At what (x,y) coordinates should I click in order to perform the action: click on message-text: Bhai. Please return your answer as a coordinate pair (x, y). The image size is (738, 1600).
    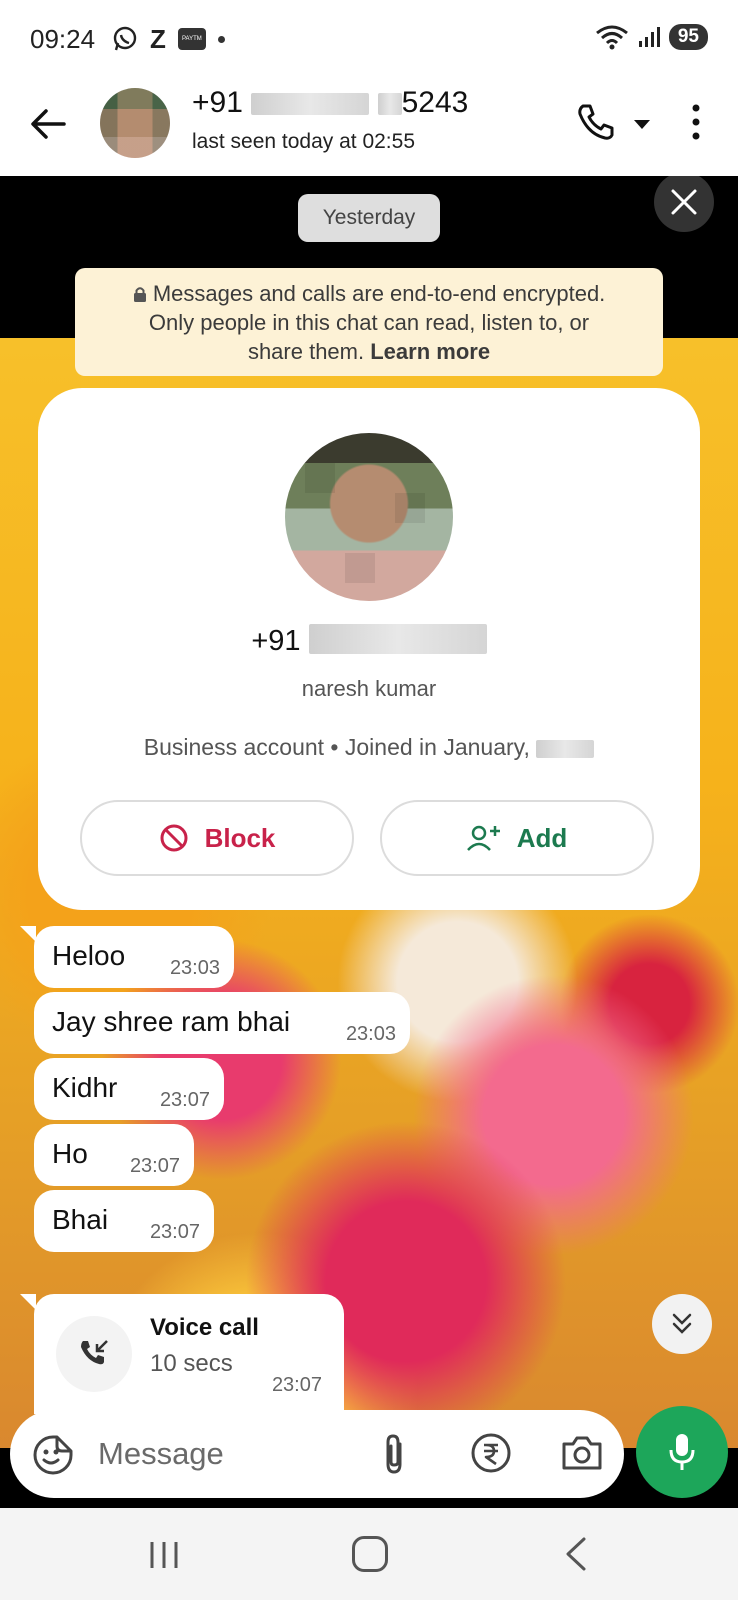
    Looking at the image, I should click on (80, 1219).